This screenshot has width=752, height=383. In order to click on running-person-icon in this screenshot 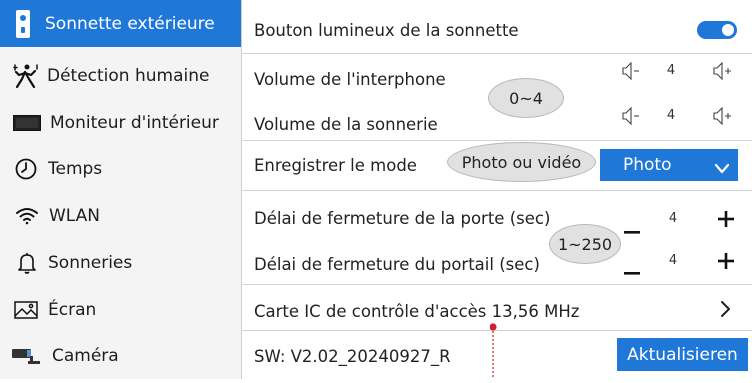, I will do `click(26, 76)`.